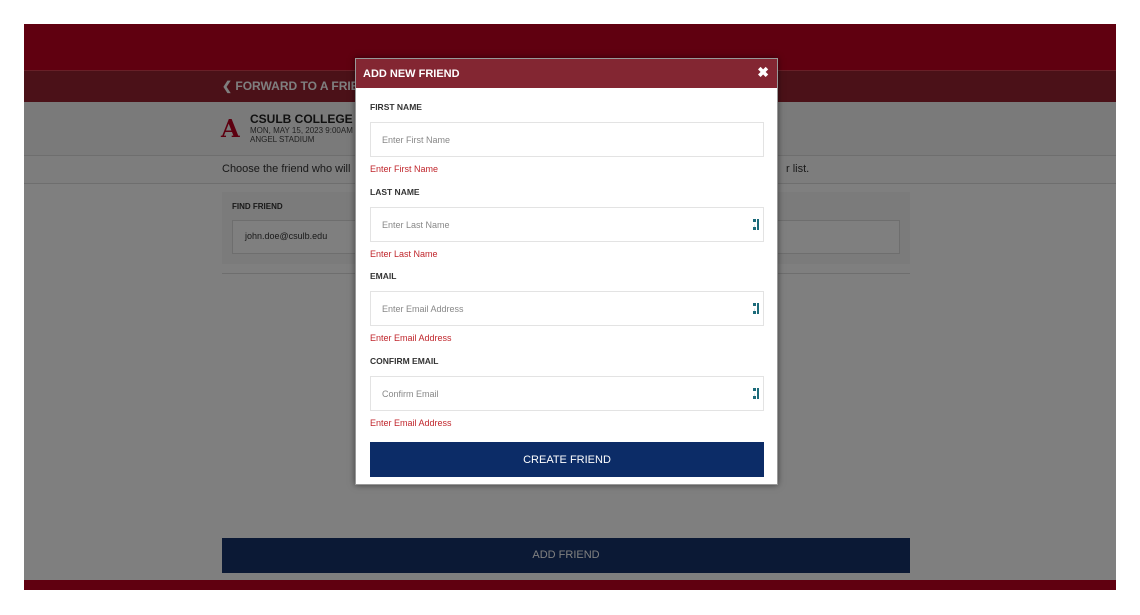 The height and width of the screenshot is (615, 1140). What do you see at coordinates (383, 276) in the screenshot?
I see `email-label: EMAIL` at bounding box center [383, 276].